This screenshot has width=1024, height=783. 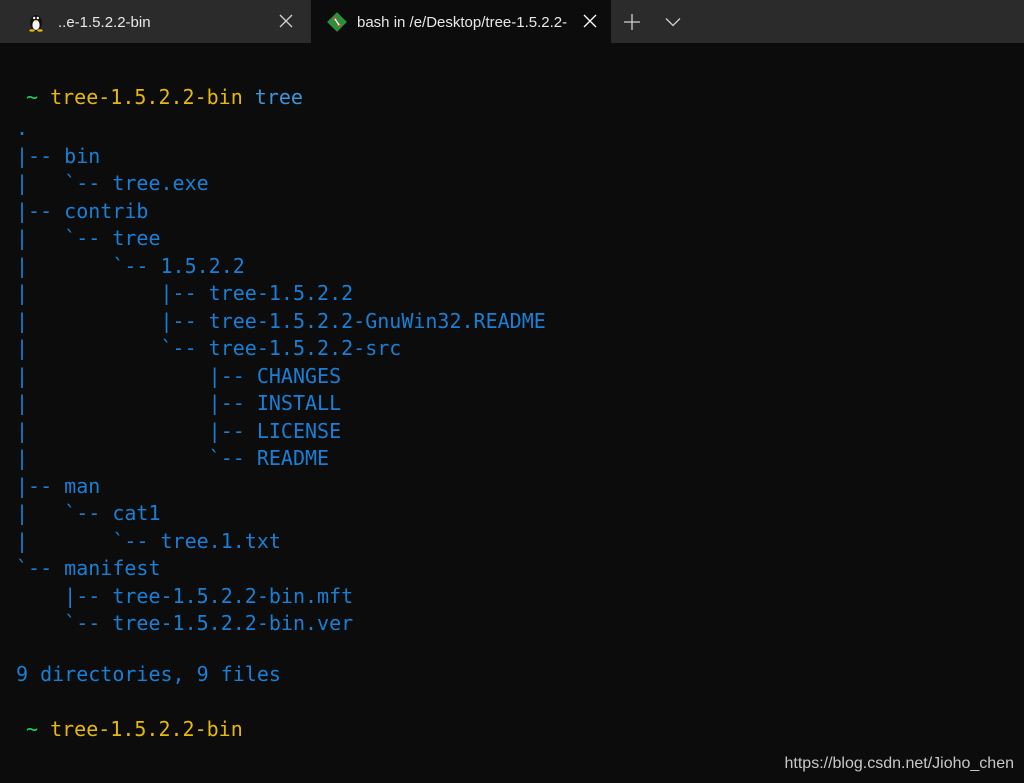 What do you see at coordinates (185, 595) in the screenshot?
I see `tree-line: |-- tree-1.5.2.2-bin.mft` at bounding box center [185, 595].